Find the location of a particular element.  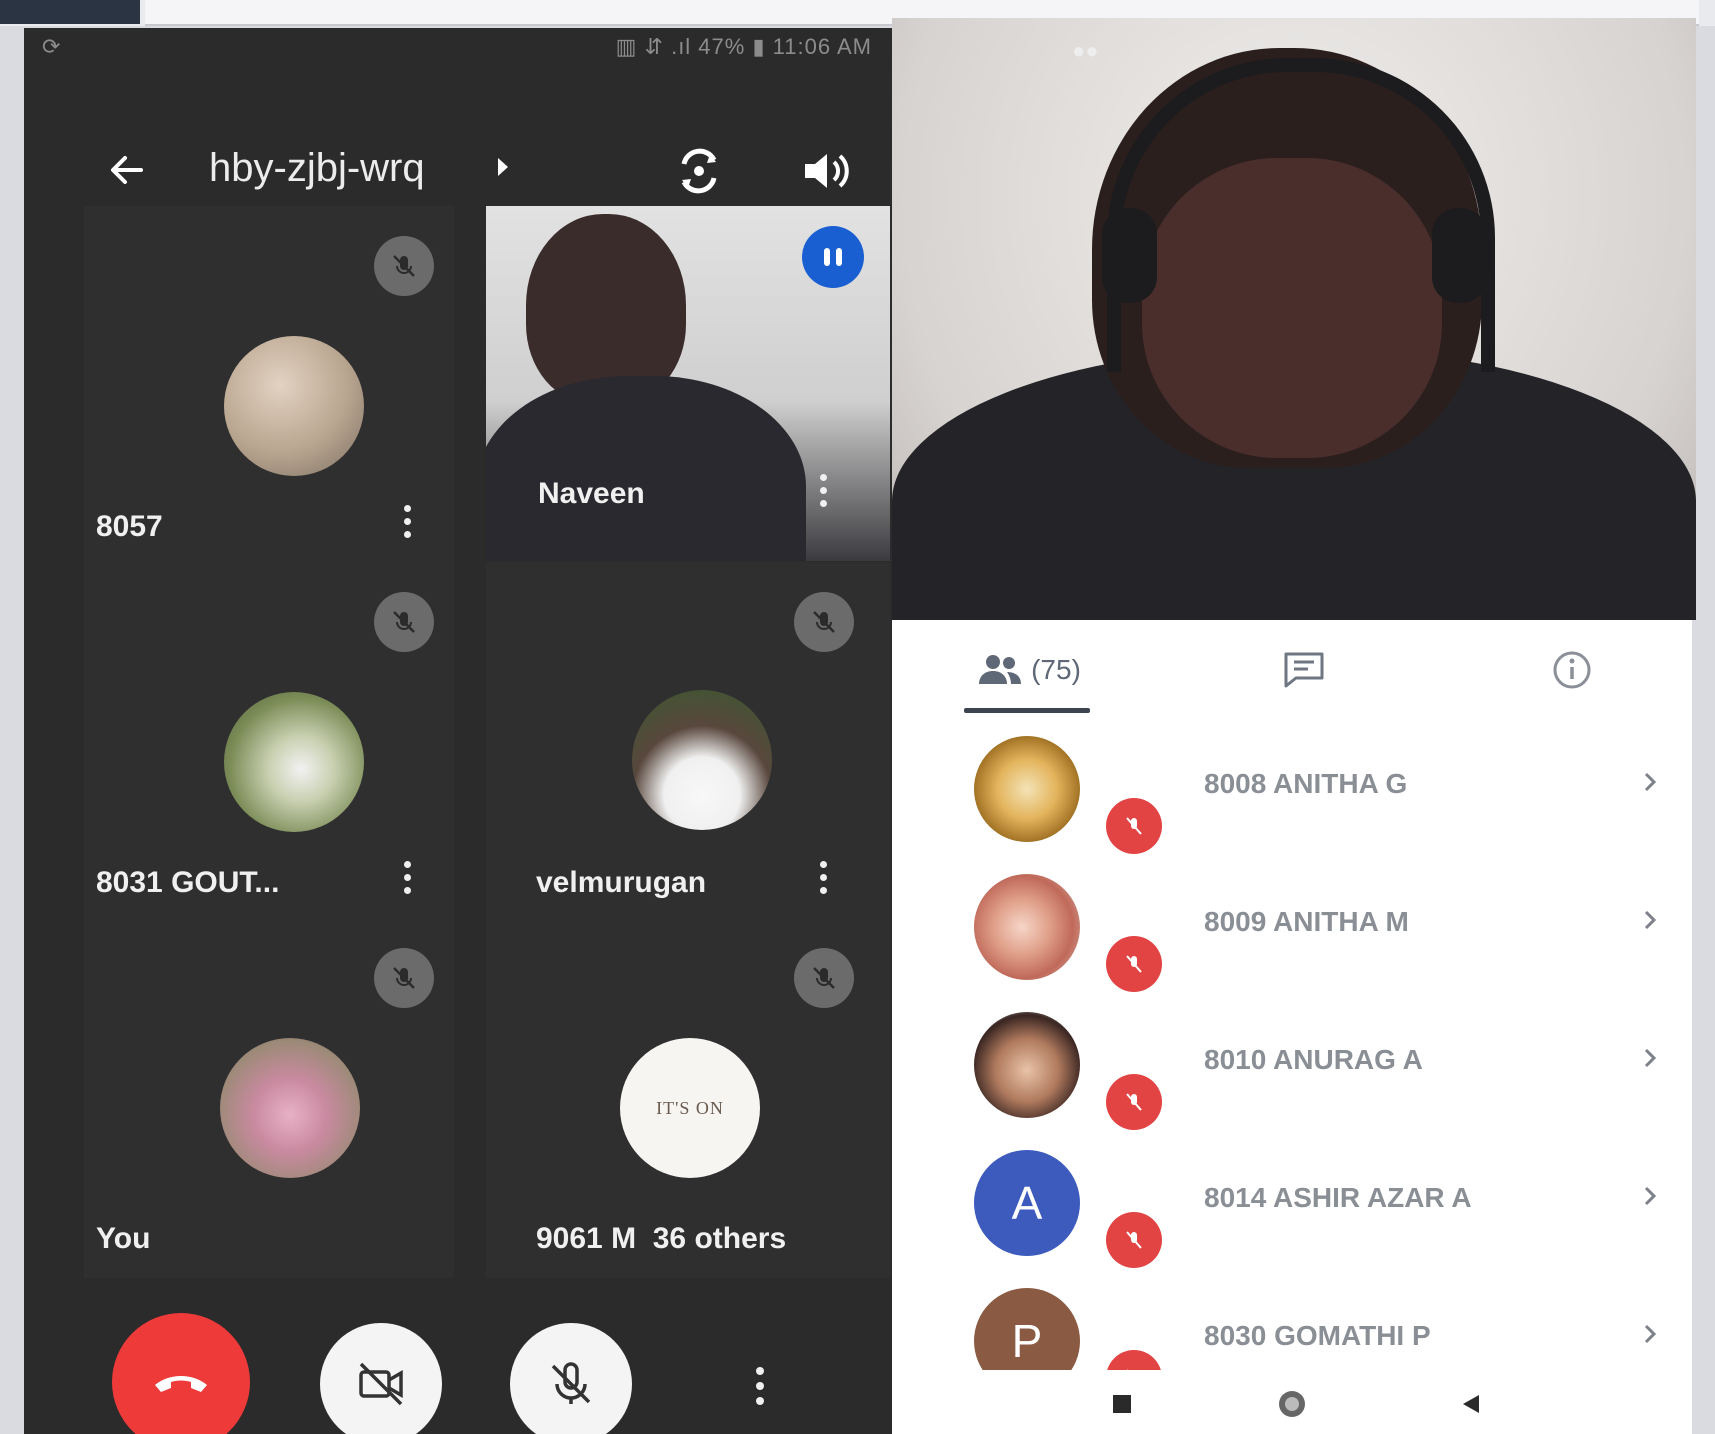

participant-avatar: P is located at coordinates (1027, 1329).